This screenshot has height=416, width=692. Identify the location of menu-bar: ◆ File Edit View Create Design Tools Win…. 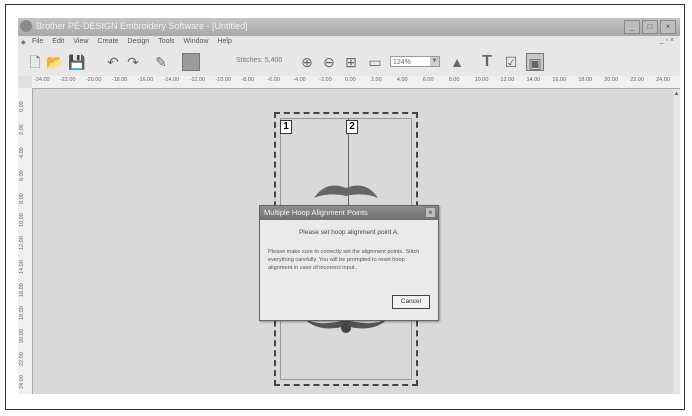
(349, 42).